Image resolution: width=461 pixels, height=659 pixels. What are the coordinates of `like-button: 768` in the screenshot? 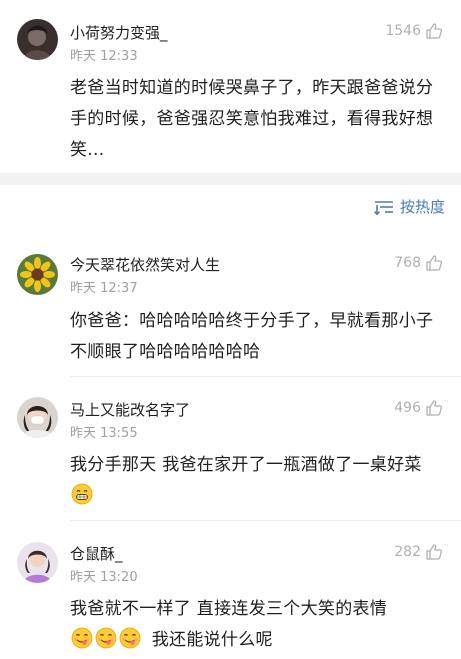 It's located at (418, 263).